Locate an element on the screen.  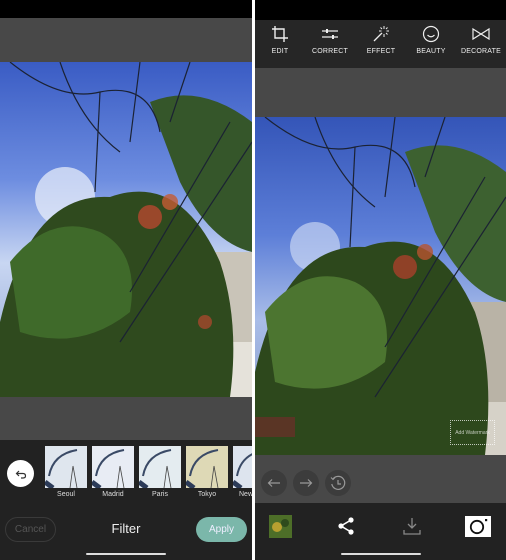
undo-icon is located at coordinates (20, 474).